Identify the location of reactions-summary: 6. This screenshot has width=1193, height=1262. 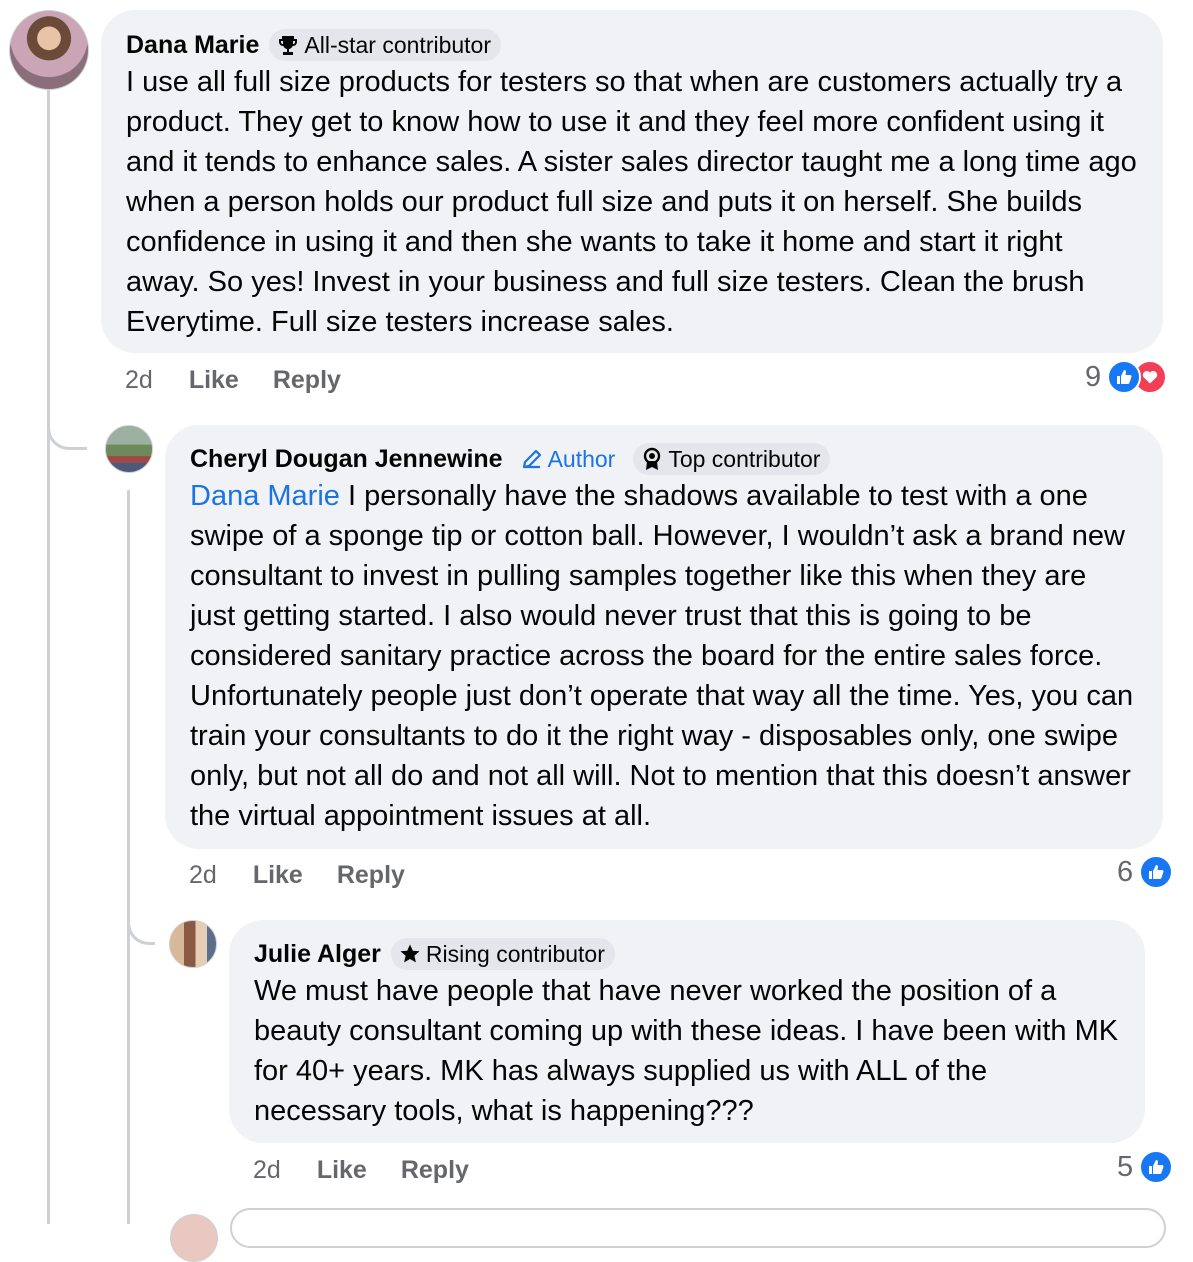
(1145, 872).